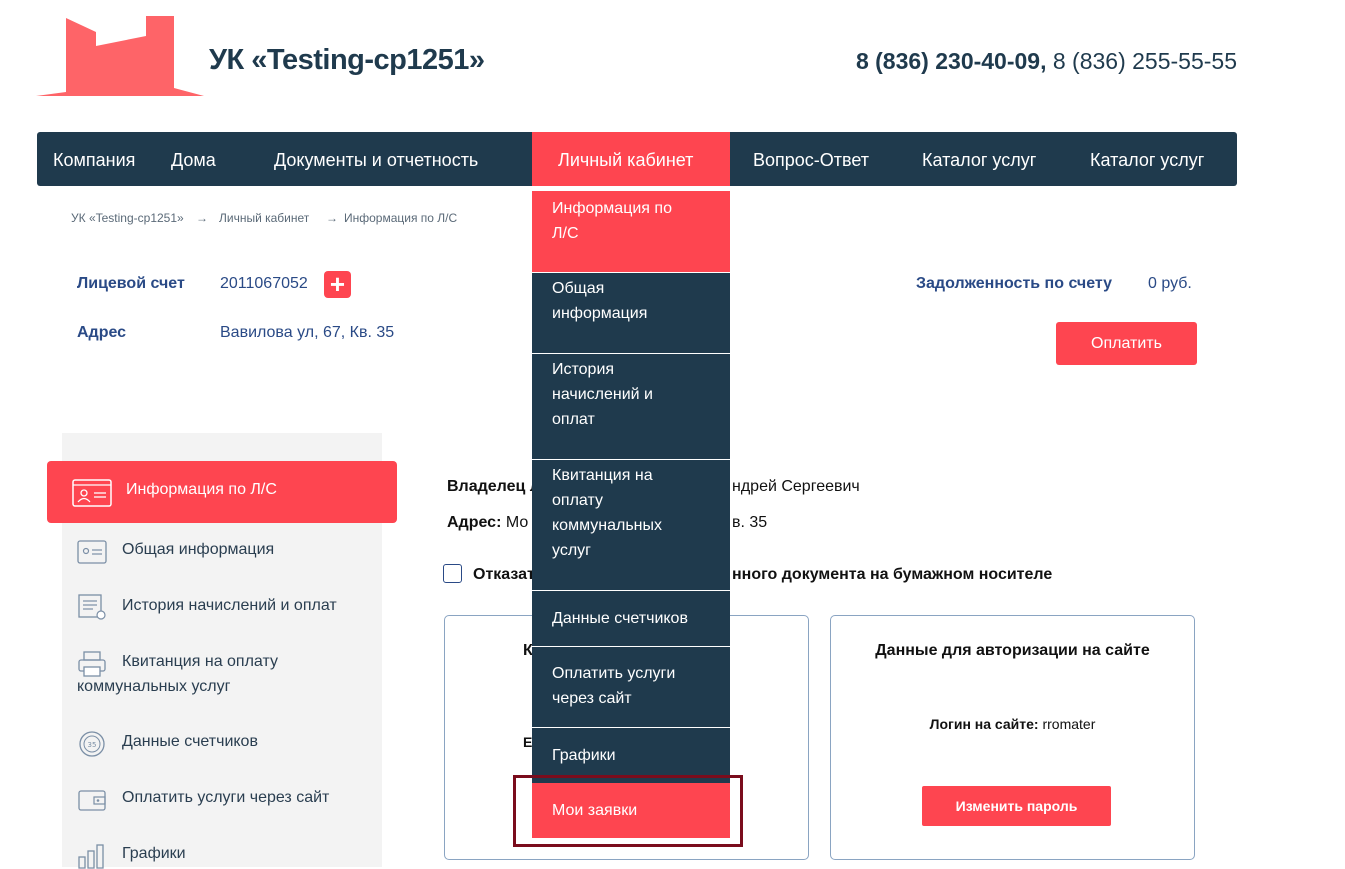 This screenshot has width=1345, height=869. I want to click on owner-value: ндрей Сергеевич, so click(796, 486).